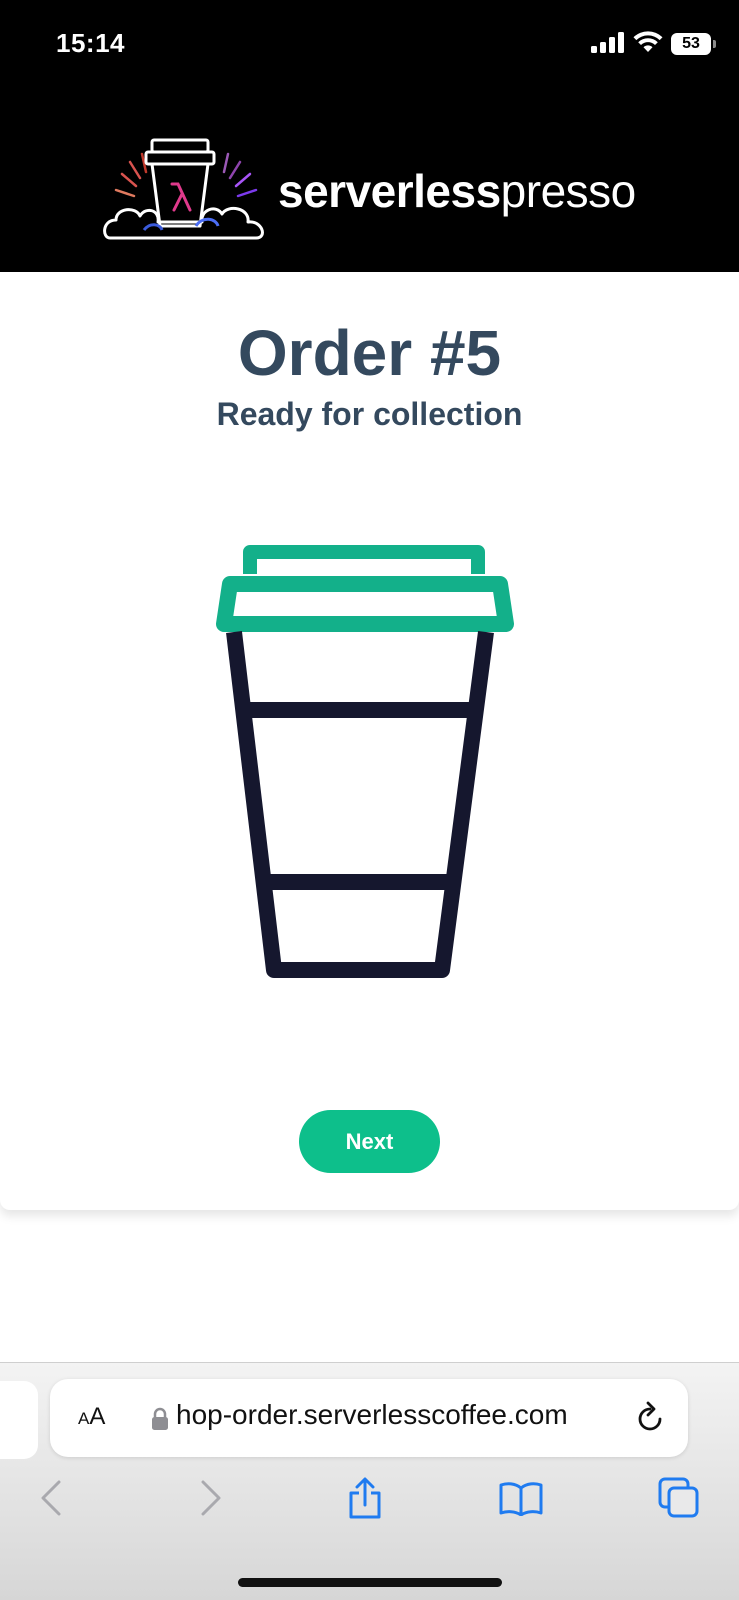  What do you see at coordinates (370, 1582) in the screenshot?
I see `home-indicator` at bounding box center [370, 1582].